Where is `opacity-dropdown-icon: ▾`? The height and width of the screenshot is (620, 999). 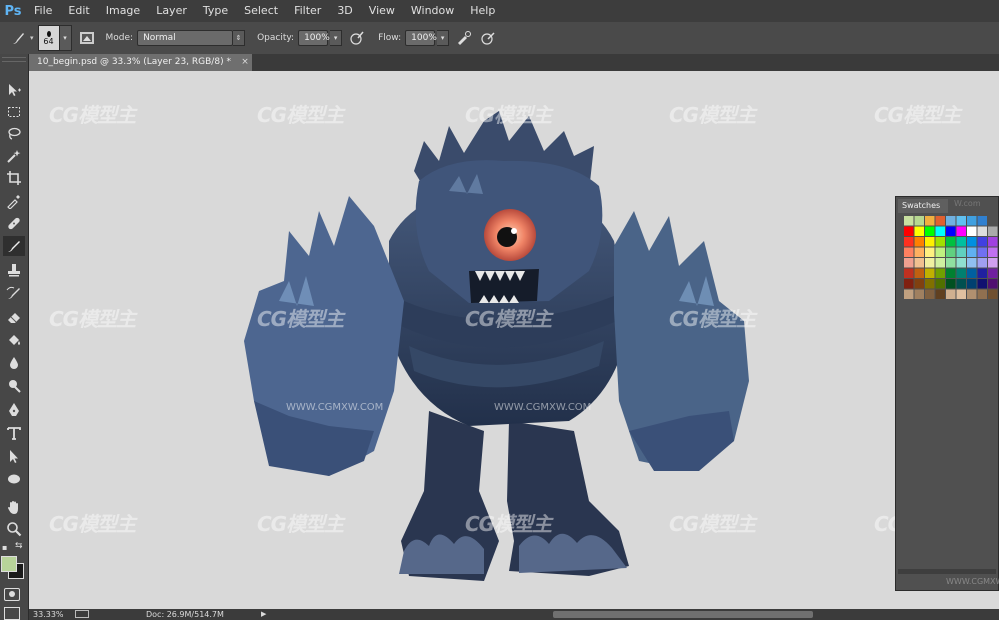
opacity-dropdown-icon: ▾ is located at coordinates (336, 38).